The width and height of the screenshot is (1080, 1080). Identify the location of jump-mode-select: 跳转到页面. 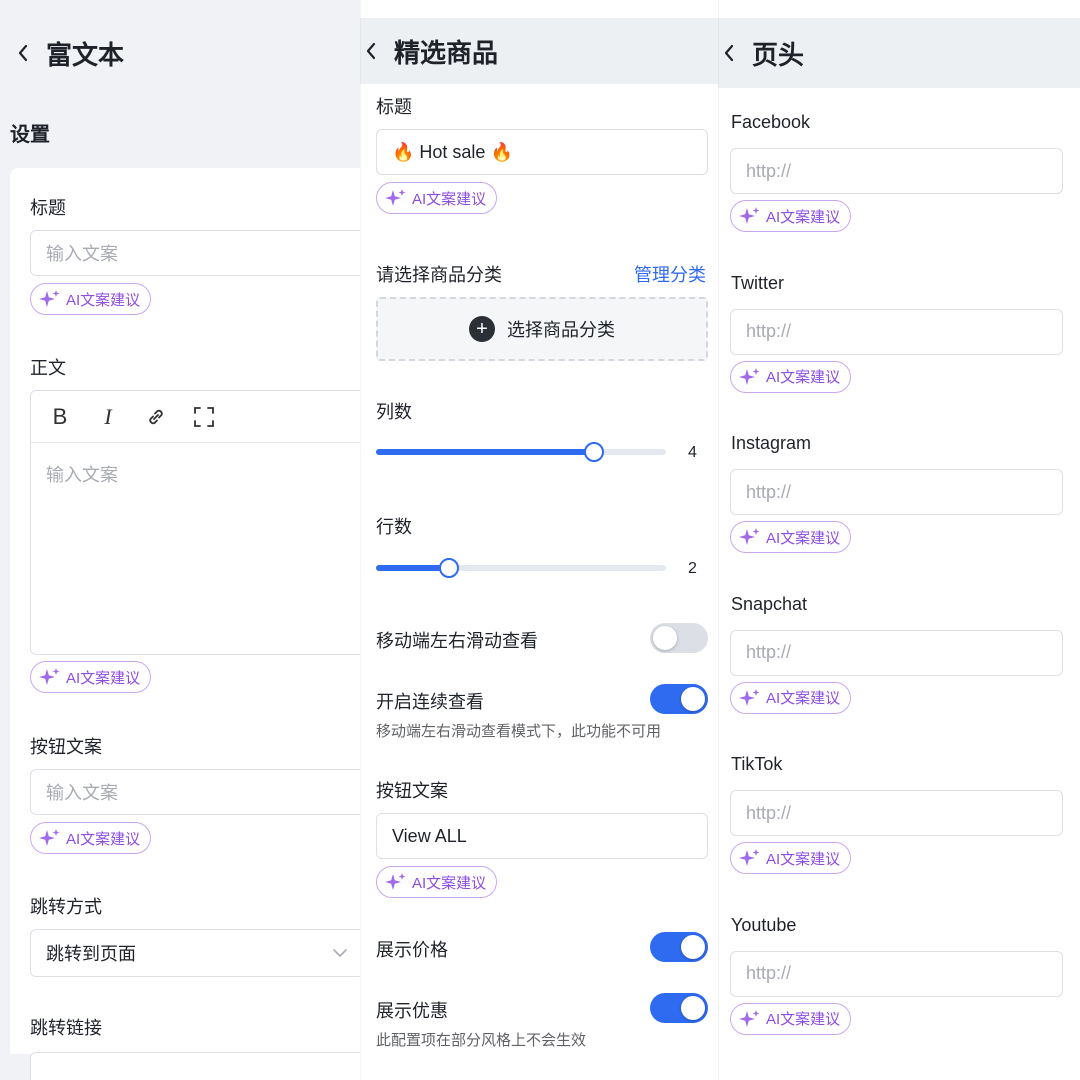
(195, 953).